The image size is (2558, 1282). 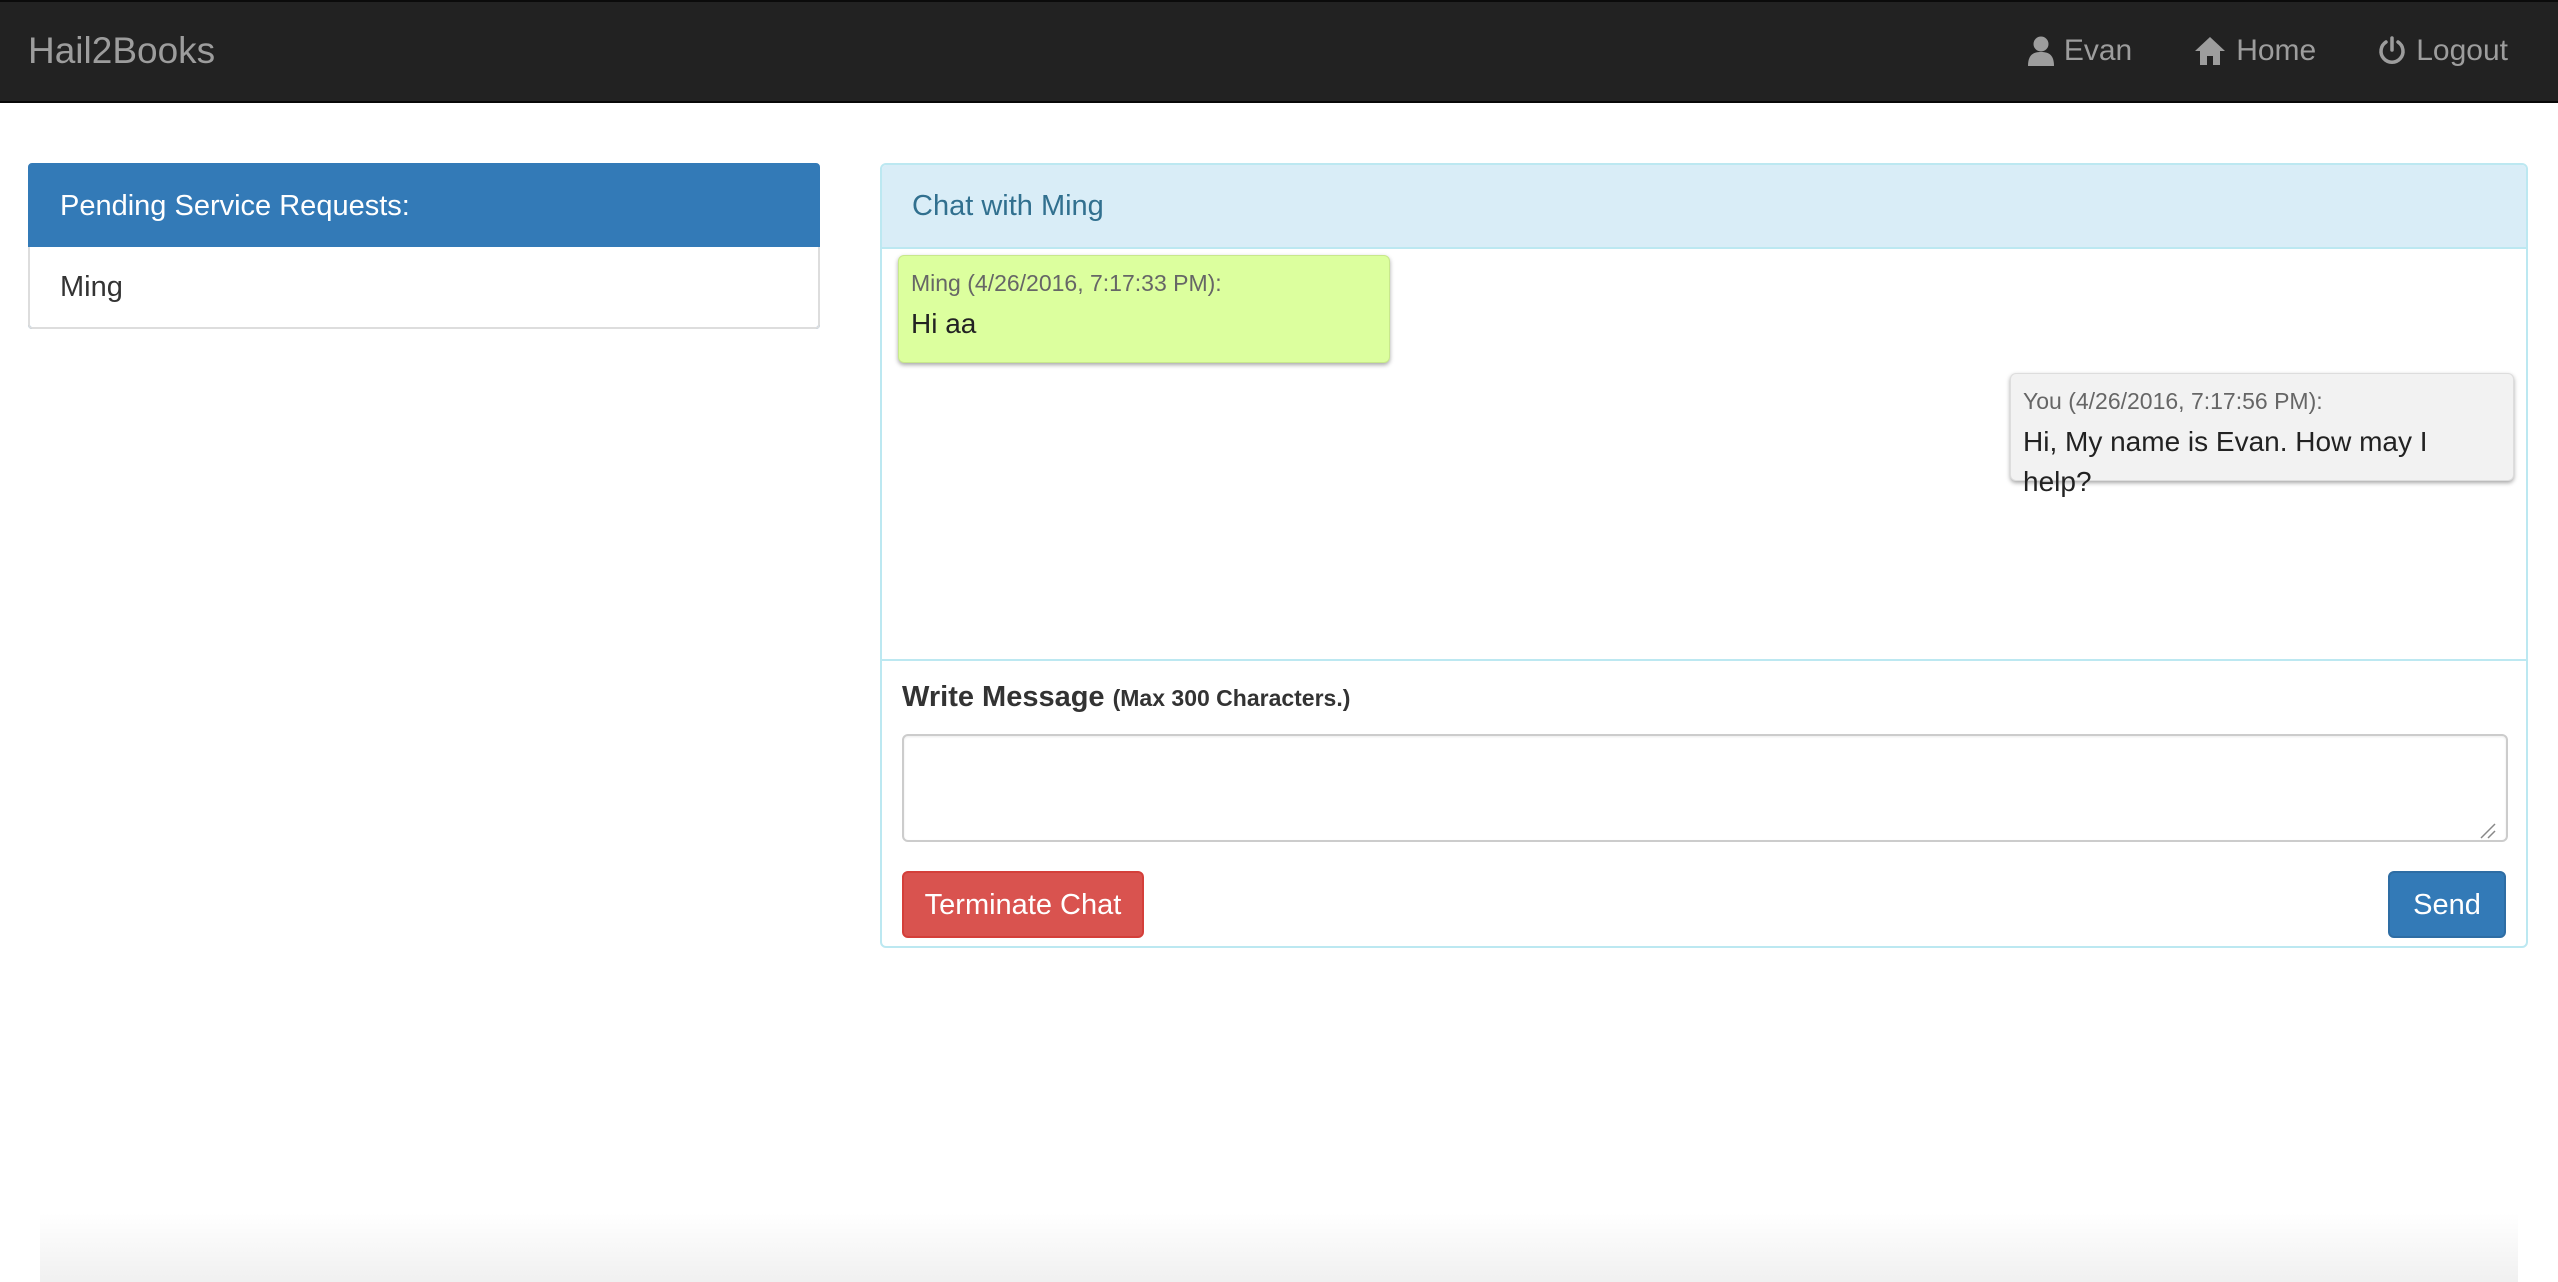 What do you see at coordinates (1003, 697) in the screenshot?
I see `compose-label-text: Write Message` at bounding box center [1003, 697].